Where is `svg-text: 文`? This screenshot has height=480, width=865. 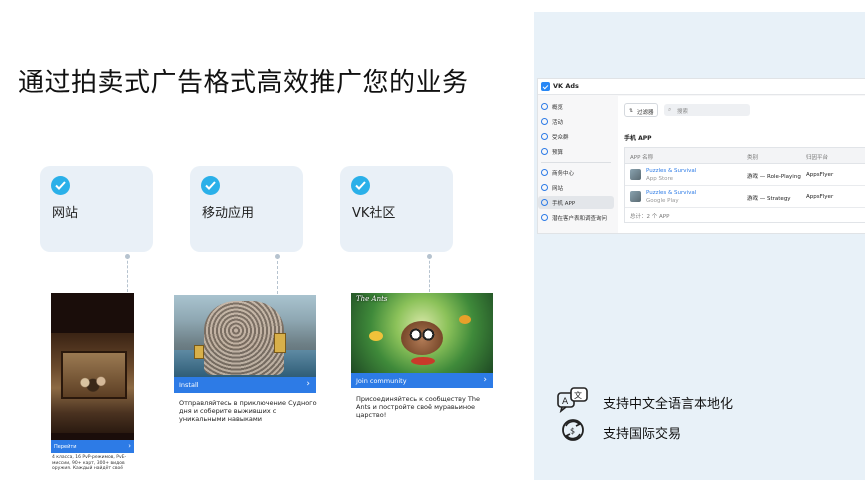
svg-text: 文 is located at coordinates (578, 395).